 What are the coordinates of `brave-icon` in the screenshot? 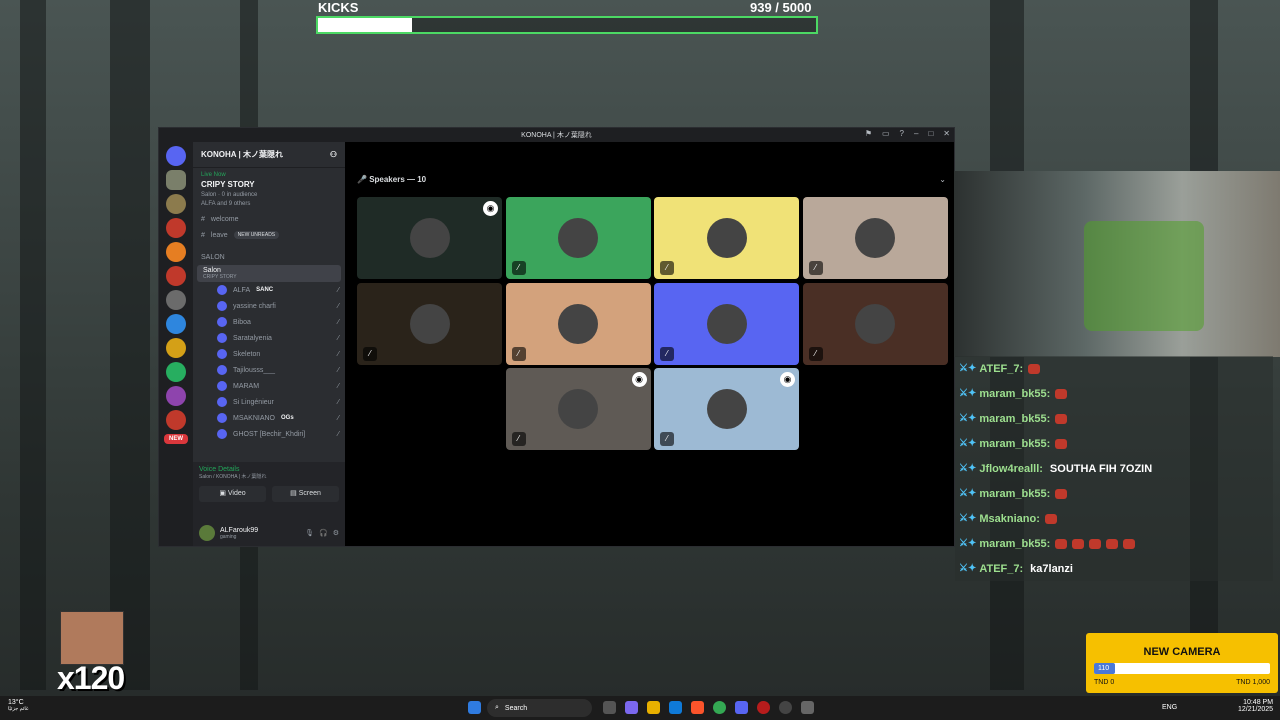 It's located at (697, 707).